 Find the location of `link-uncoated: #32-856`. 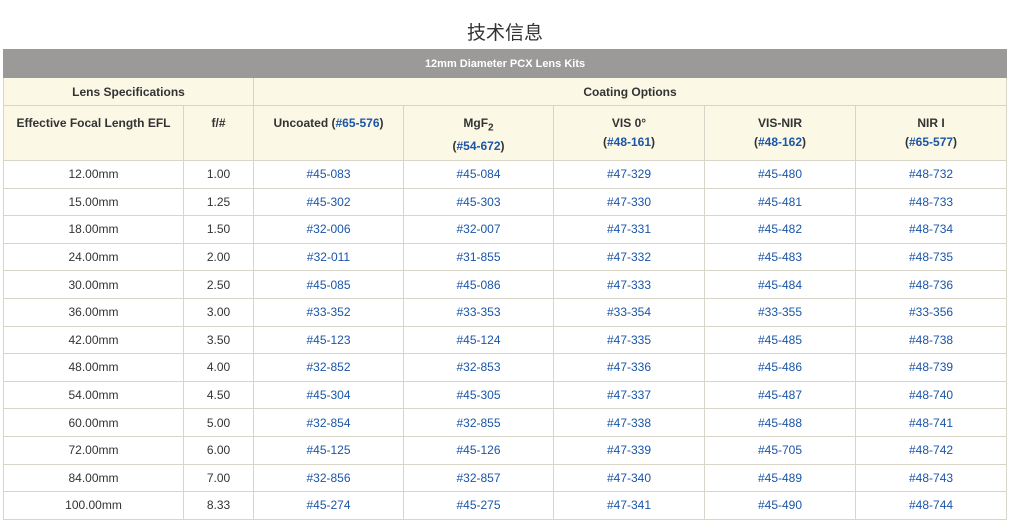

link-uncoated: #32-856 is located at coordinates (328, 478).